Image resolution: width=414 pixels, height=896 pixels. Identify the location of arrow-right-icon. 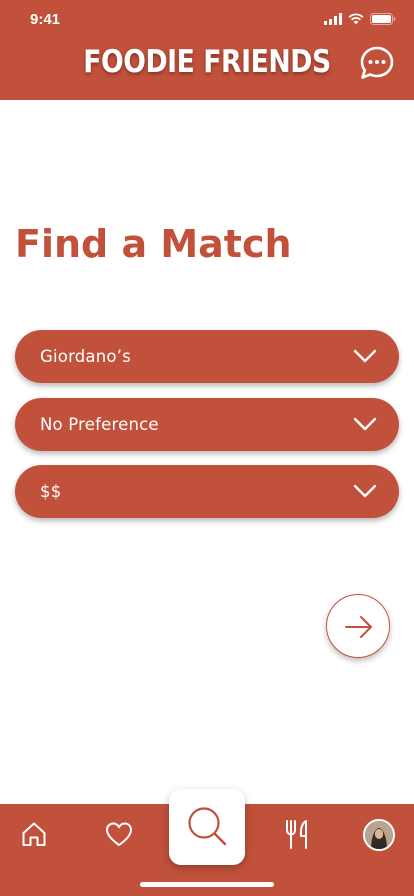
(358, 627).